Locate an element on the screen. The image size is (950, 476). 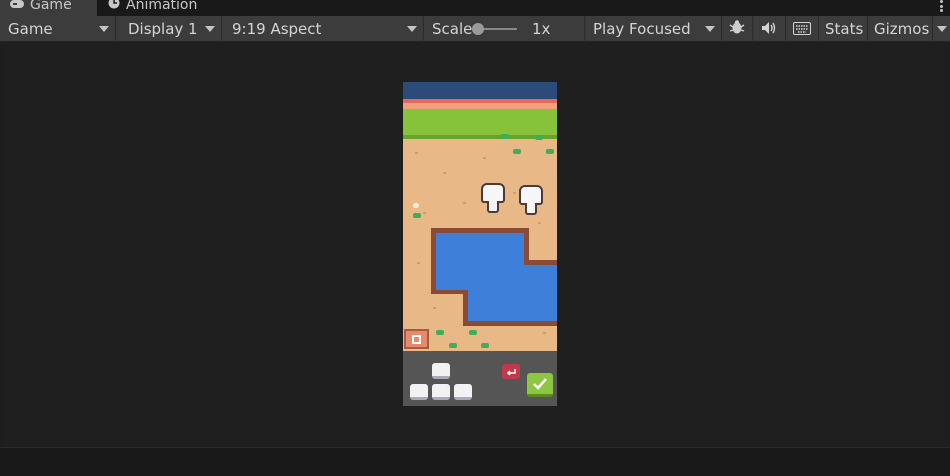
stats-label: Stats is located at coordinates (844, 29).